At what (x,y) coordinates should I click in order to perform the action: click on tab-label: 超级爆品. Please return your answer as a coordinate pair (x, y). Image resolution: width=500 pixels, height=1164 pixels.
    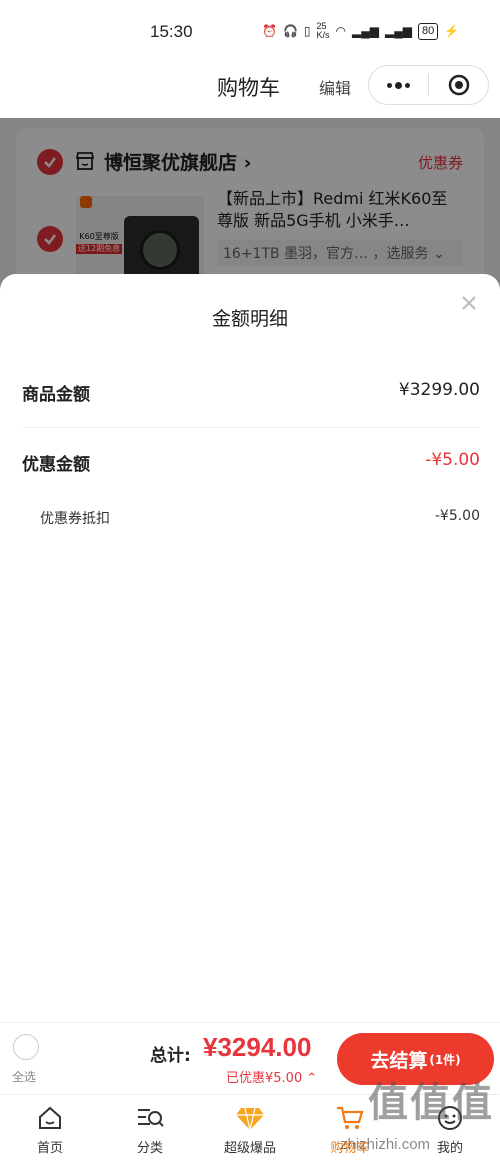
    Looking at the image, I should click on (249, 1148).